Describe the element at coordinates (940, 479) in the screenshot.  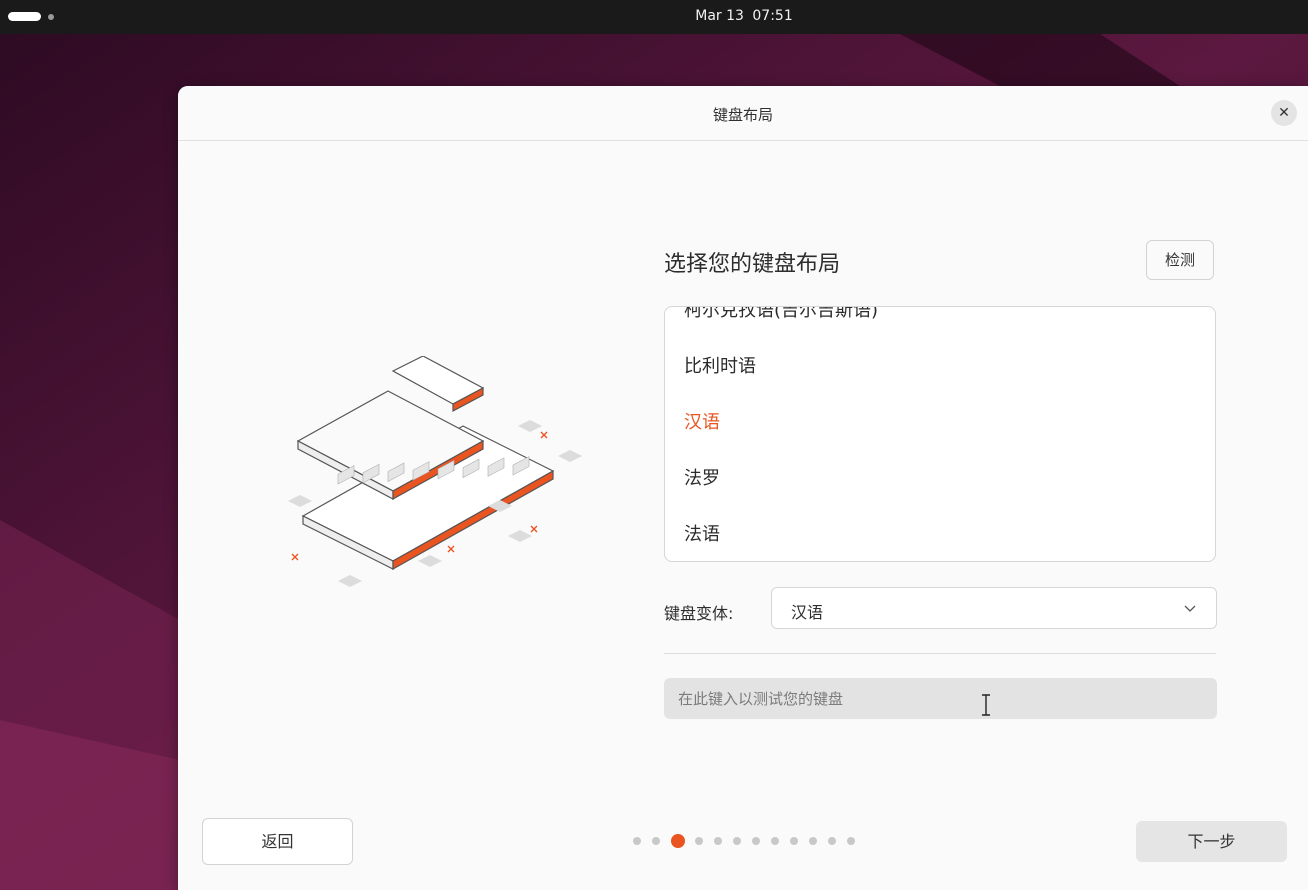
I see `layout-item: 法罗` at that location.